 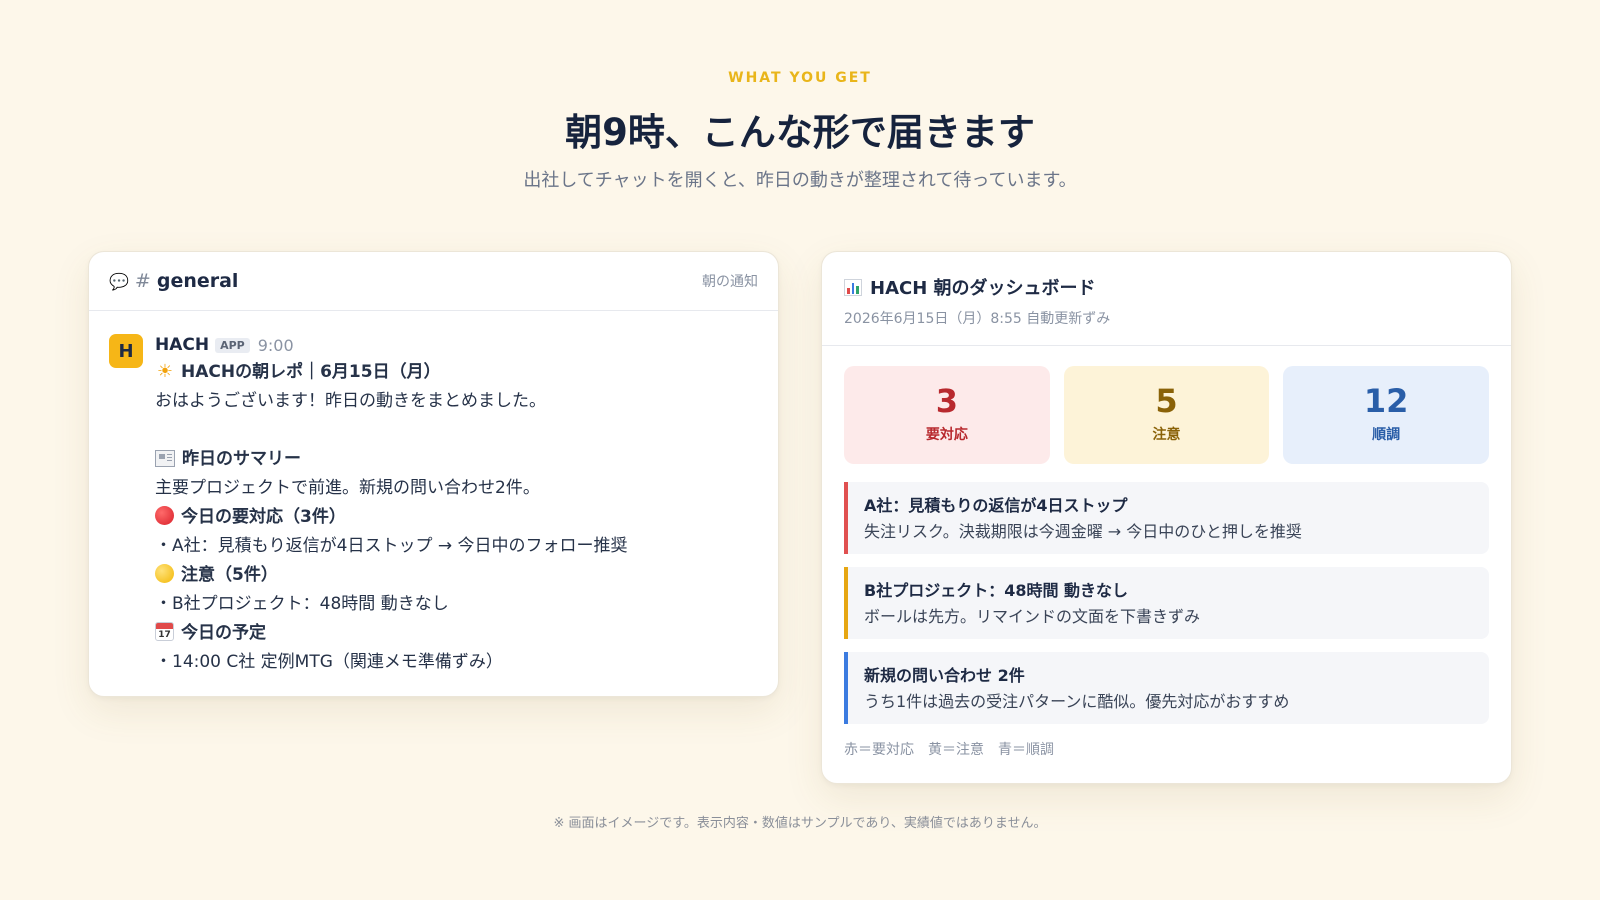 What do you see at coordinates (946, 435) in the screenshot?
I see `stat-urgent-label: 要対応` at bounding box center [946, 435].